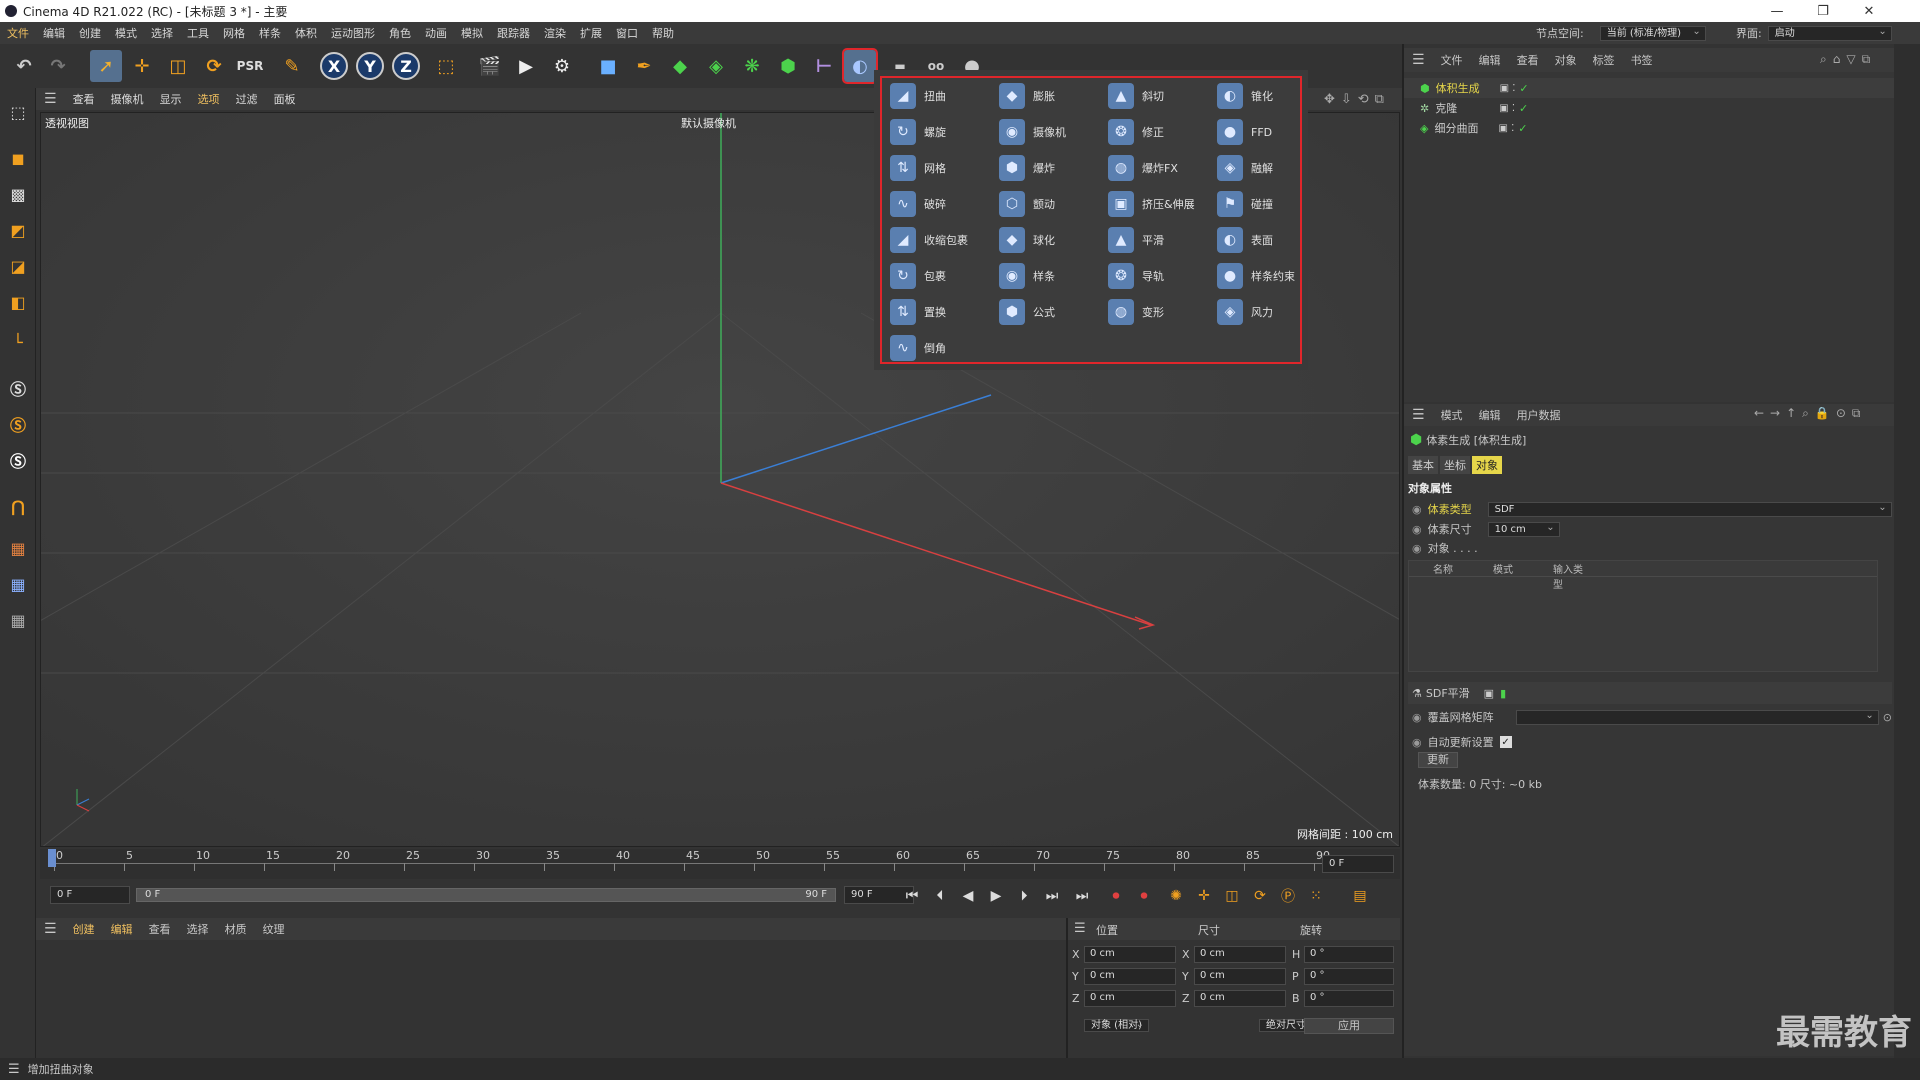 This screenshot has width=1920, height=1080. Describe the element at coordinates (1316, 896) in the screenshot. I see `key-pla-icon: ⁙` at that location.